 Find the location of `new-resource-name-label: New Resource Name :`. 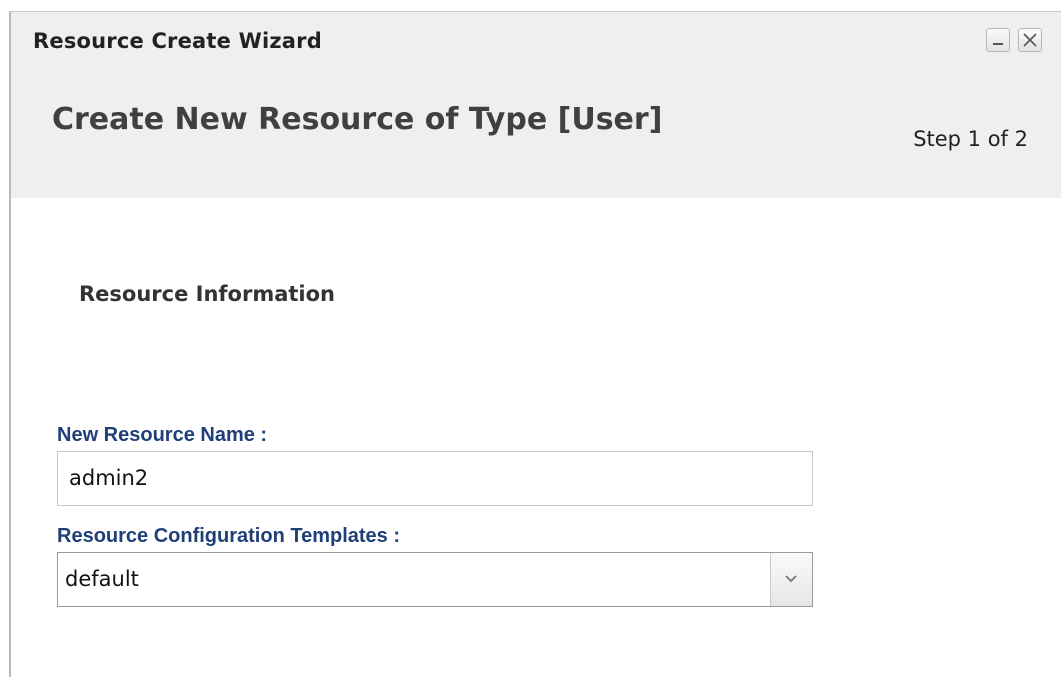

new-resource-name-label: New Resource Name : is located at coordinates (162, 435).